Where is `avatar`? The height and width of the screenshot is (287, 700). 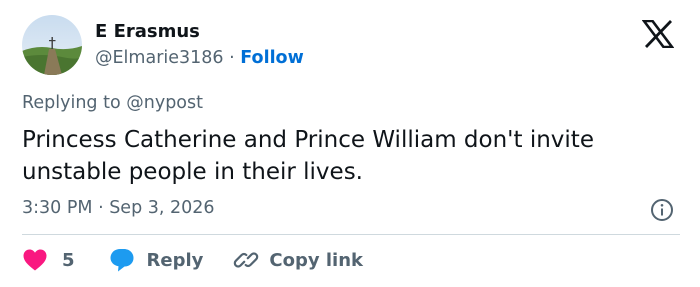
avatar is located at coordinates (52, 45).